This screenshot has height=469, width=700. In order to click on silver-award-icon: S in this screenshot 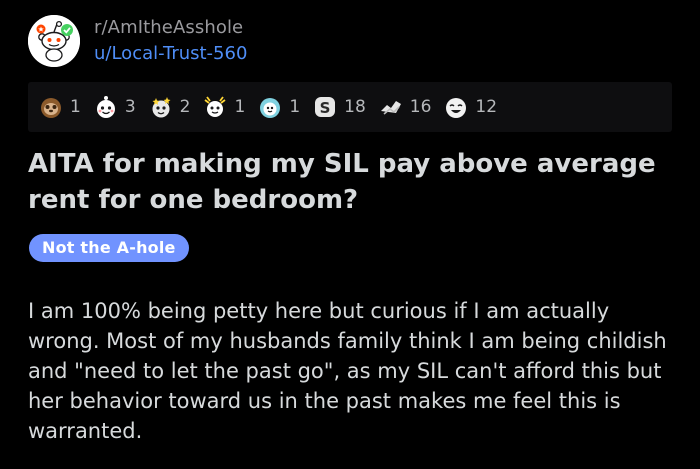, I will do `click(325, 107)`.